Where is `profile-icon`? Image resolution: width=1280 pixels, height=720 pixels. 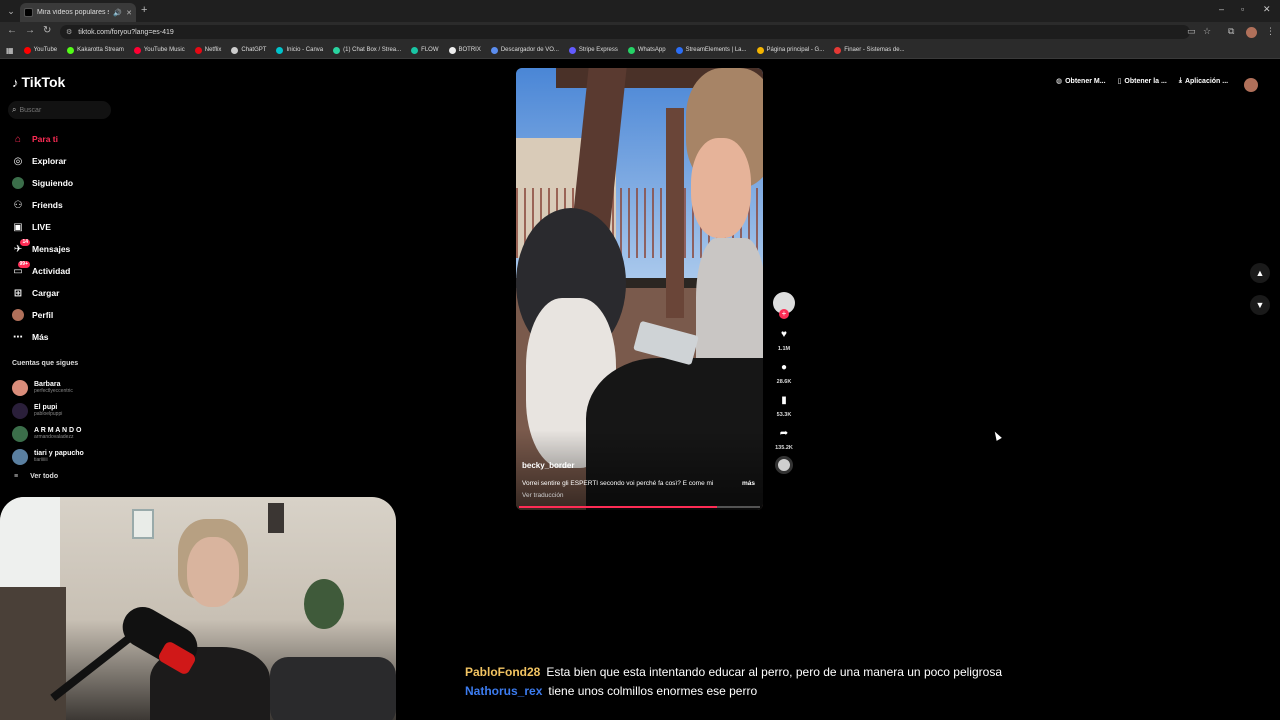 profile-icon is located at coordinates (18, 315).